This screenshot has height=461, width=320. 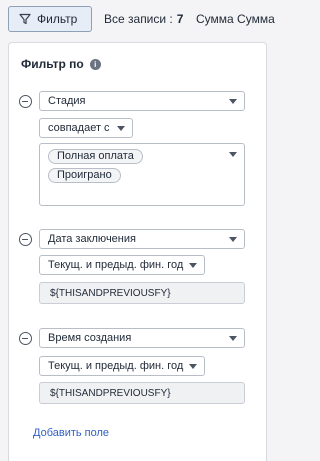 I want to click on panel-title-text: Фильтр по, so click(x=52, y=64).